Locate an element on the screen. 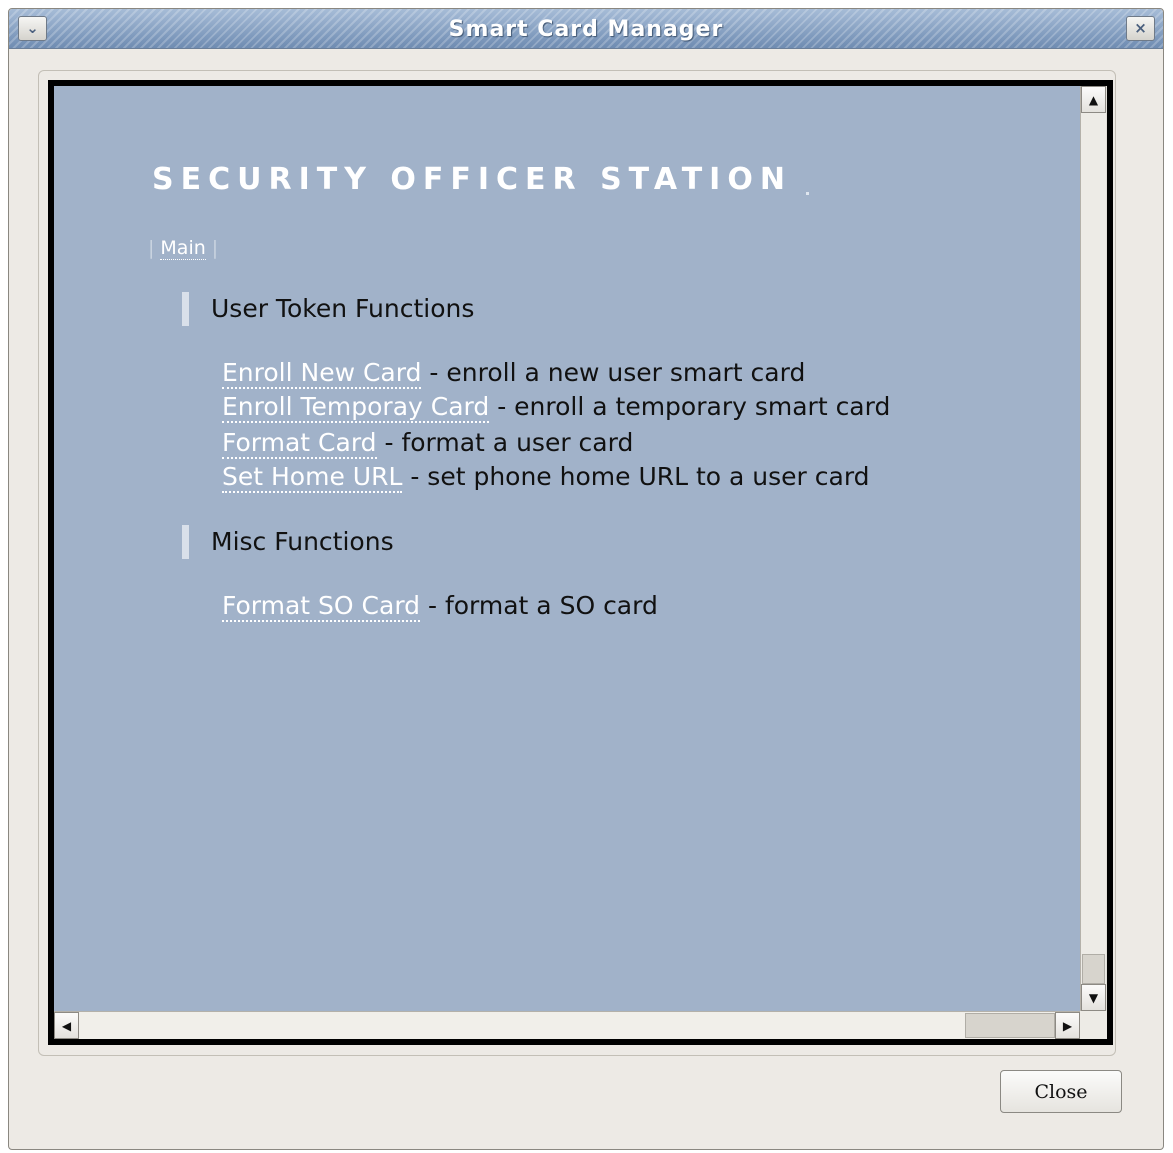  list-item: Format Card - format a user card is located at coordinates (427, 443).